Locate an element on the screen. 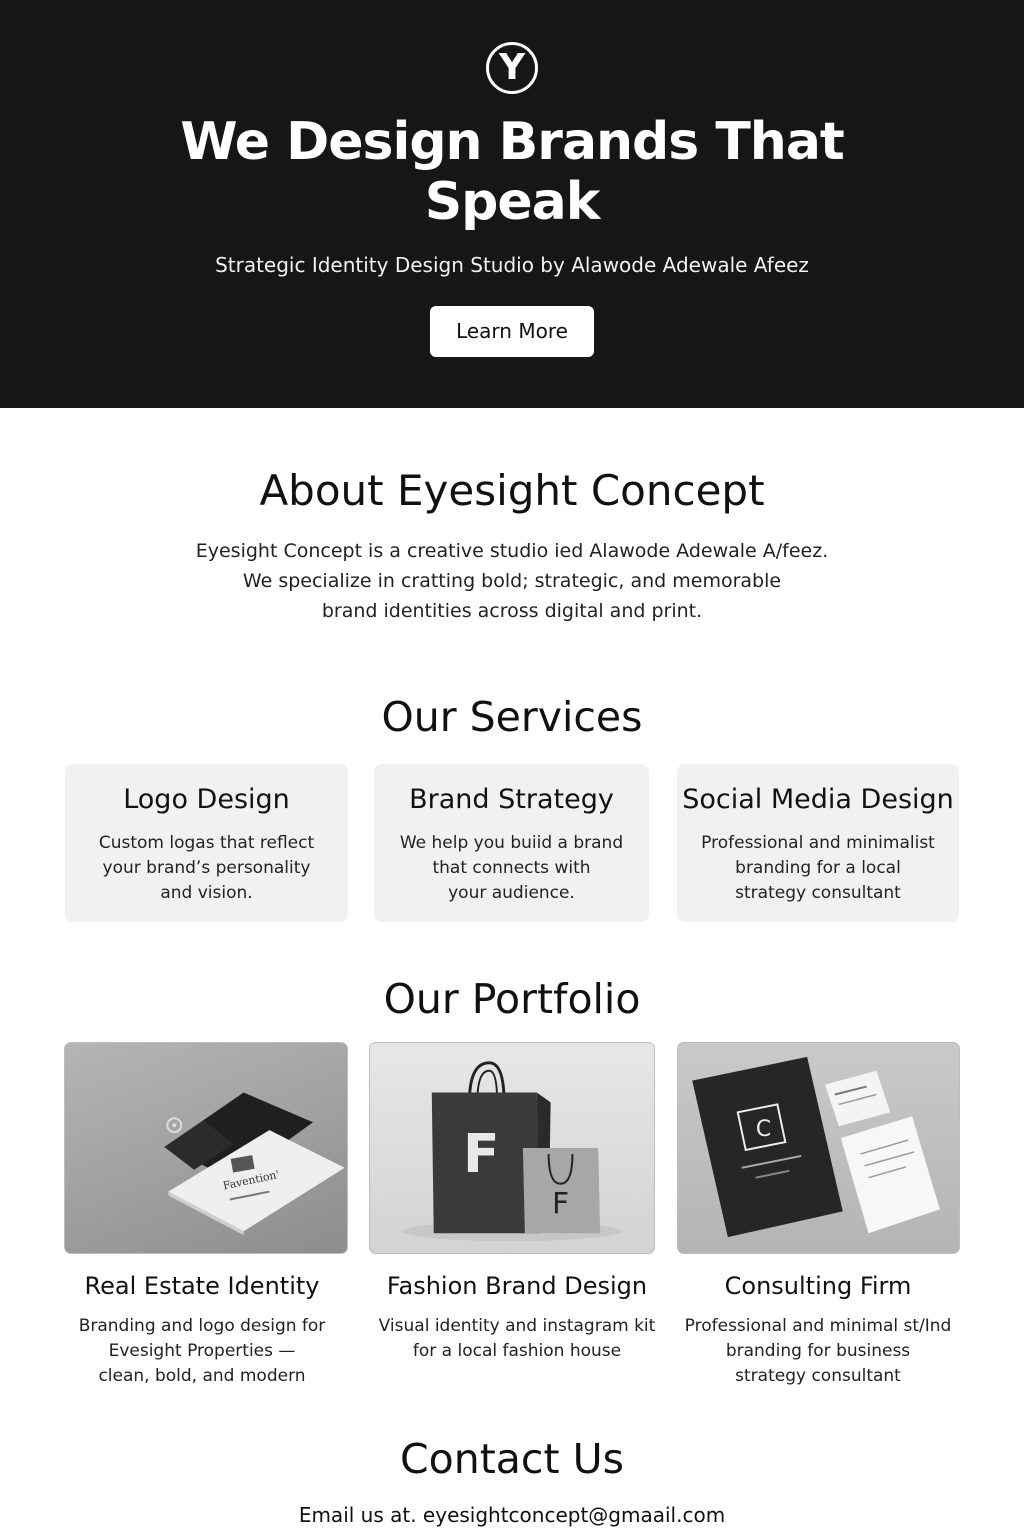  service-card-line: branding for a local is located at coordinates (818, 868).